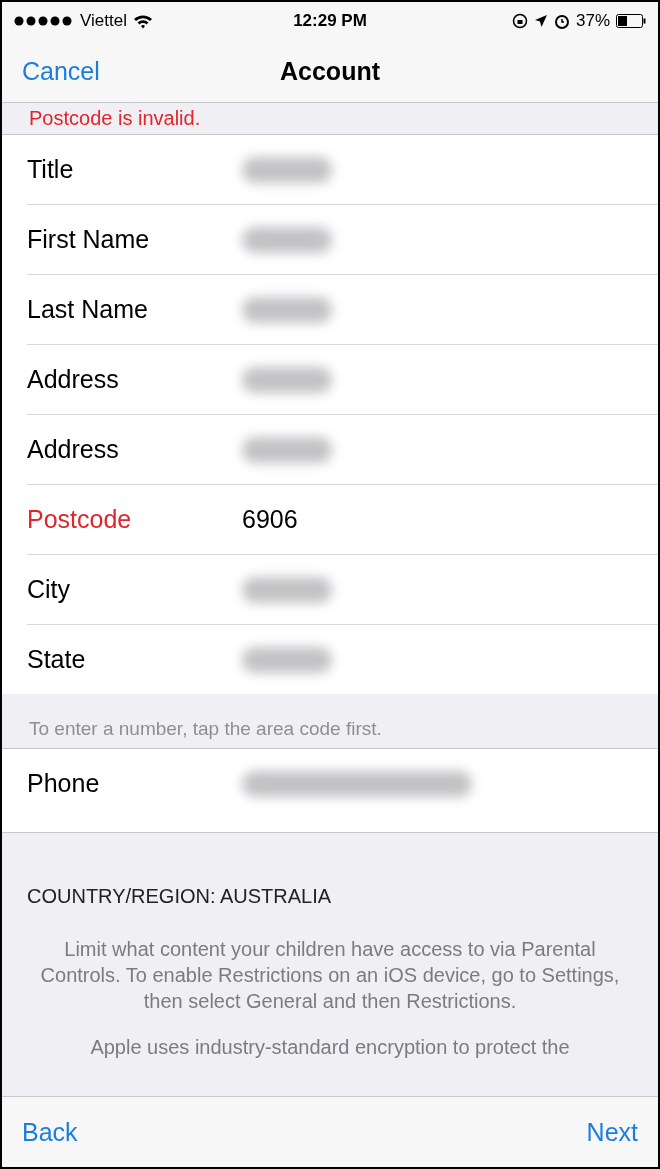 The height and width of the screenshot is (1169, 660). What do you see at coordinates (57, 659) in the screenshot?
I see `field-label: State` at bounding box center [57, 659].